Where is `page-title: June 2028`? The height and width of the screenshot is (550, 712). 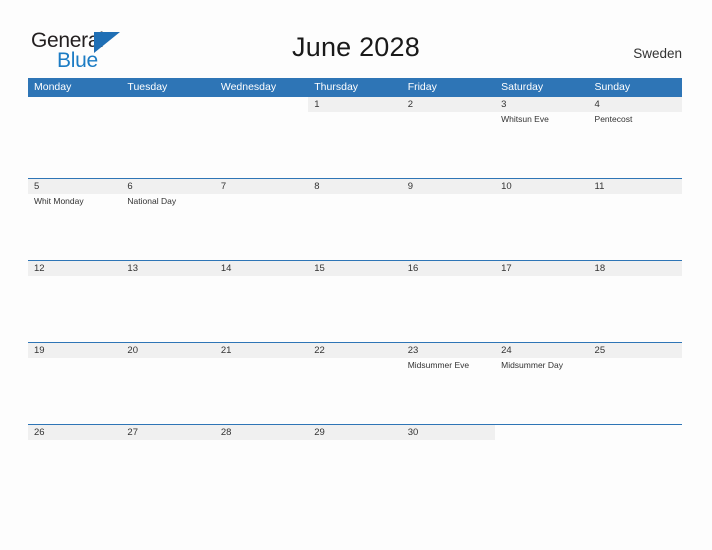 page-title: June 2028 is located at coordinates (356, 47).